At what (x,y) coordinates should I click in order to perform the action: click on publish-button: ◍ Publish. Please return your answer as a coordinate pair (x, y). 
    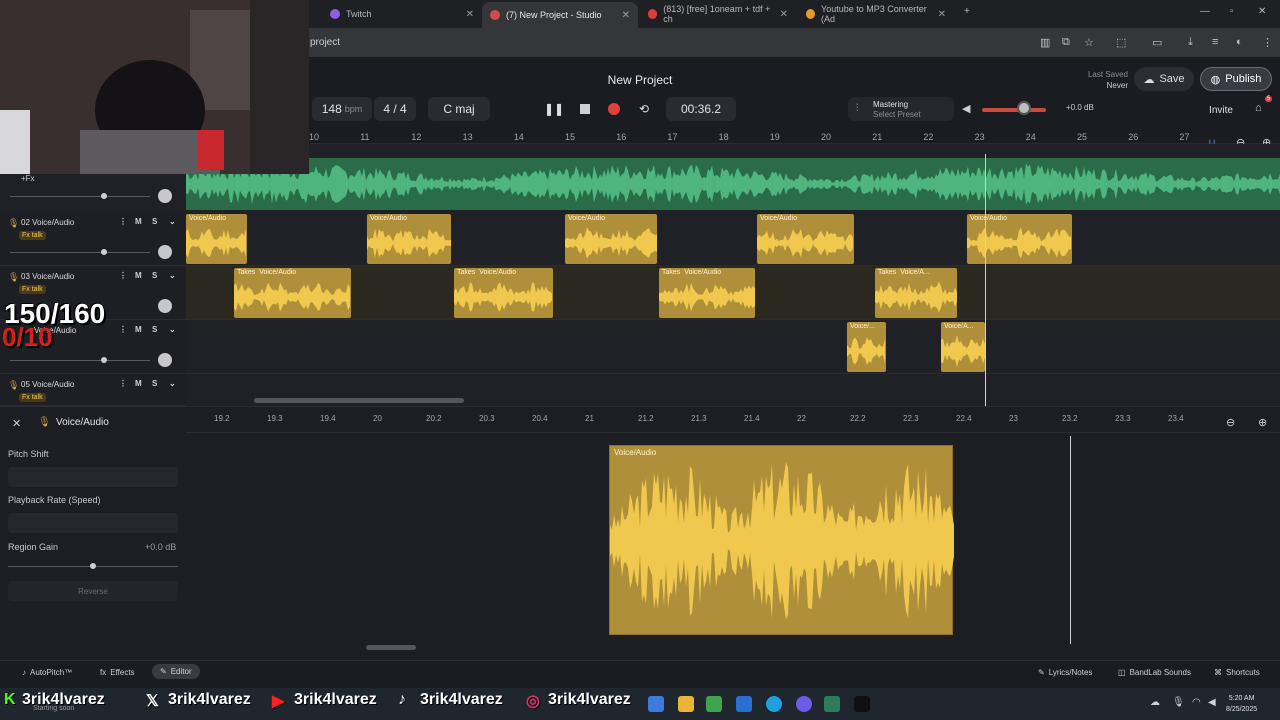
    Looking at the image, I should click on (1236, 79).